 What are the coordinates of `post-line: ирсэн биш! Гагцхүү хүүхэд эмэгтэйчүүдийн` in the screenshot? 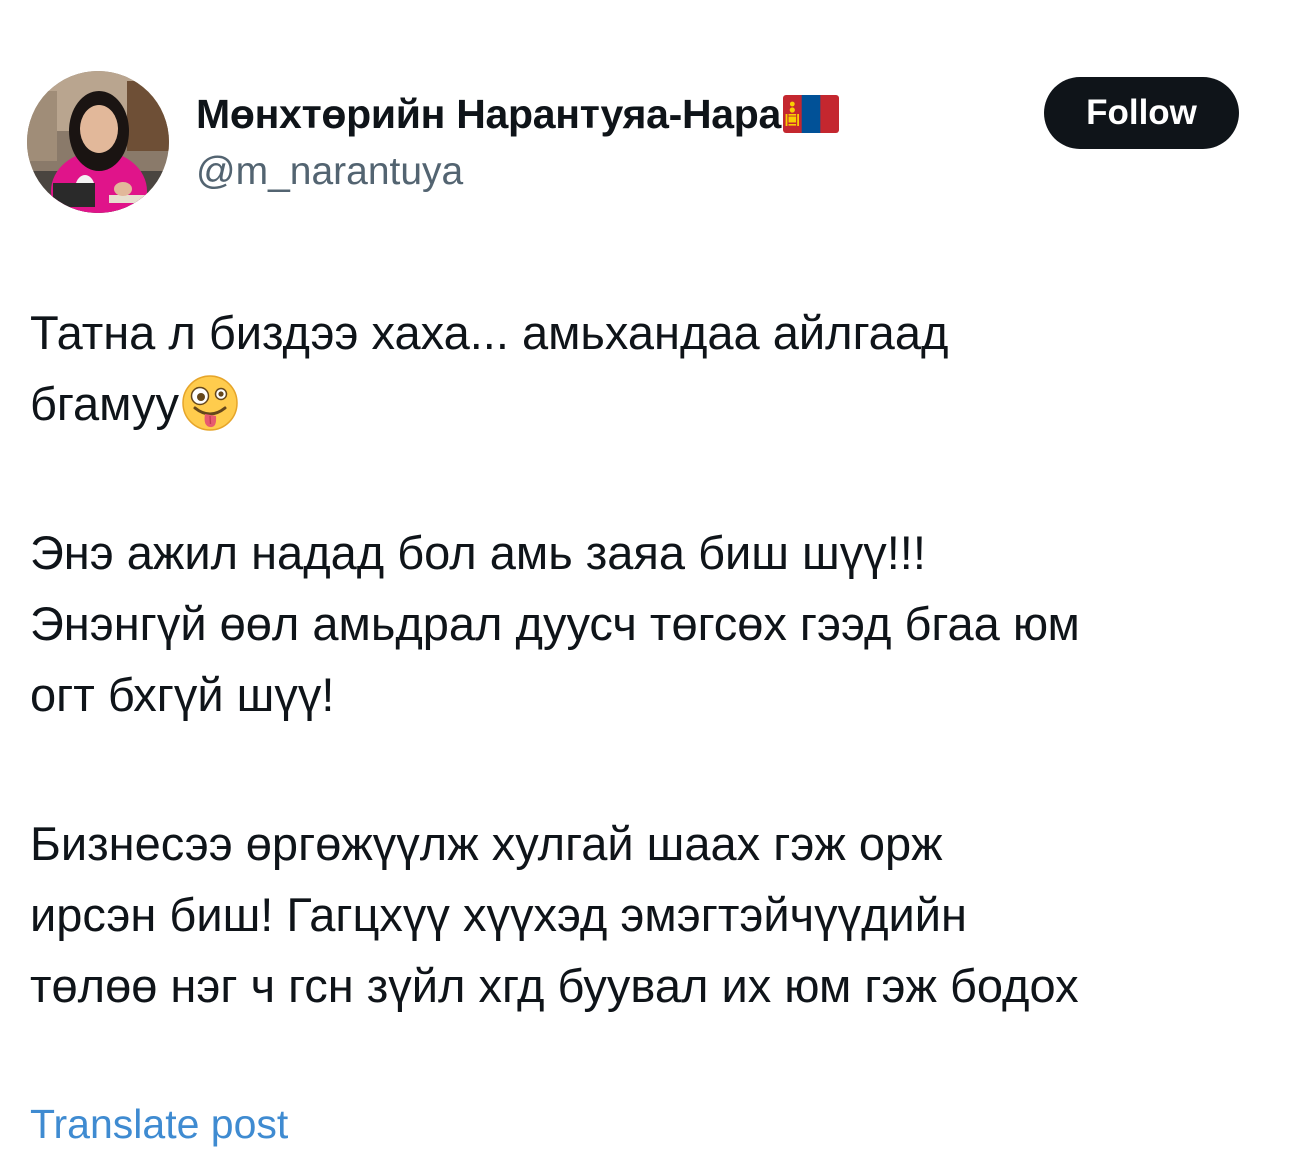 It's located at (498, 914).